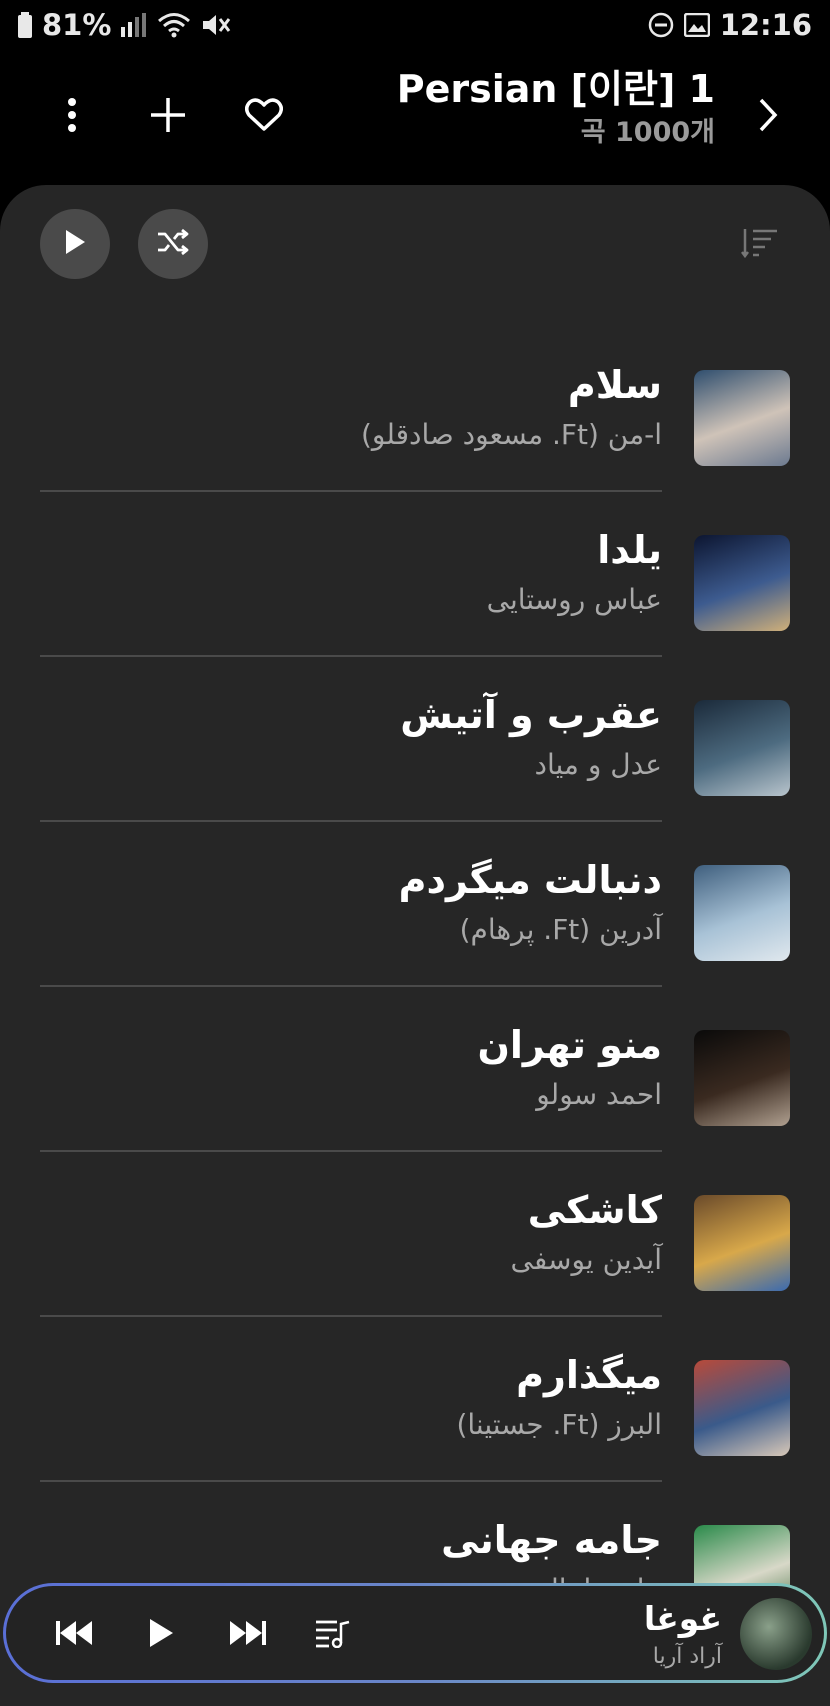  I want to click on song-artist: عدل و میاد, so click(598, 764).